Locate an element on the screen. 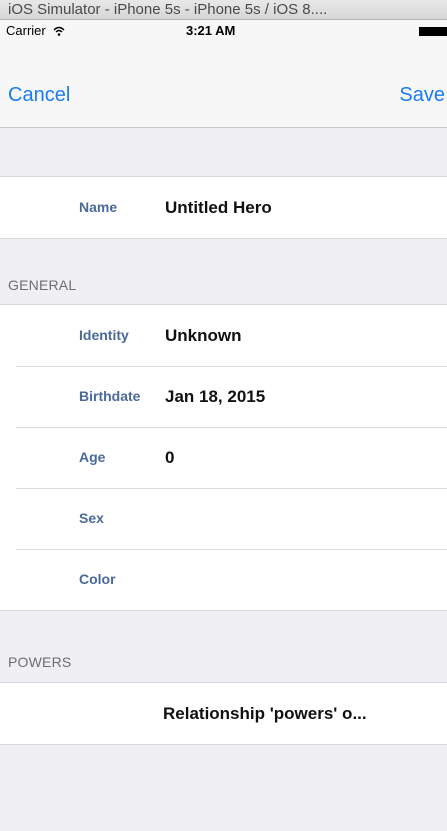  sex-label: Sex is located at coordinates (91, 518).